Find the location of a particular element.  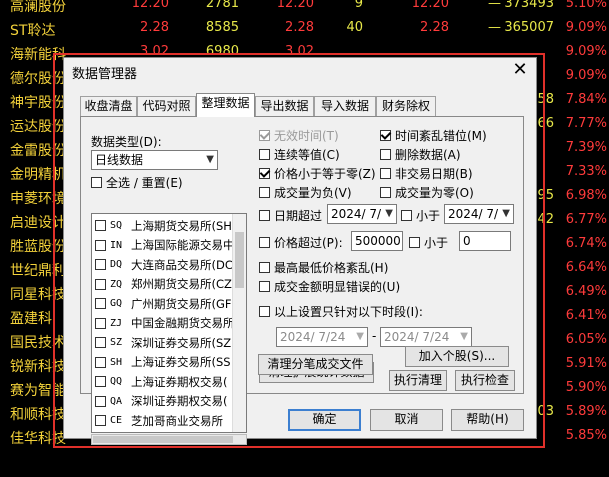

tab-financial-adjust: 财务除权 is located at coordinates (406, 106).